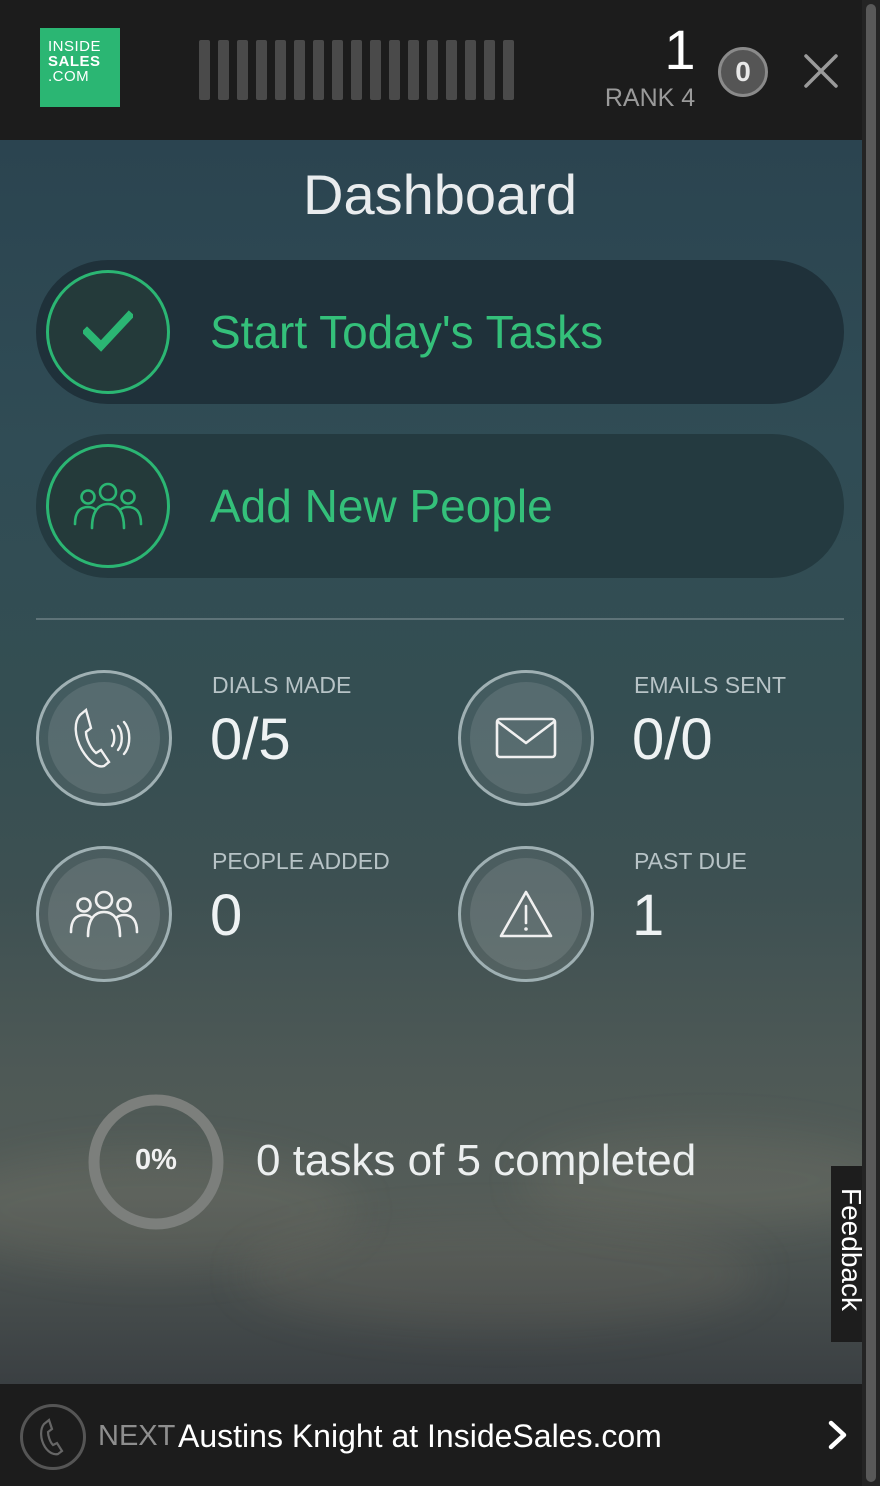 This screenshot has height=1486, width=880. I want to click on emails-sent-badge, so click(526, 738).